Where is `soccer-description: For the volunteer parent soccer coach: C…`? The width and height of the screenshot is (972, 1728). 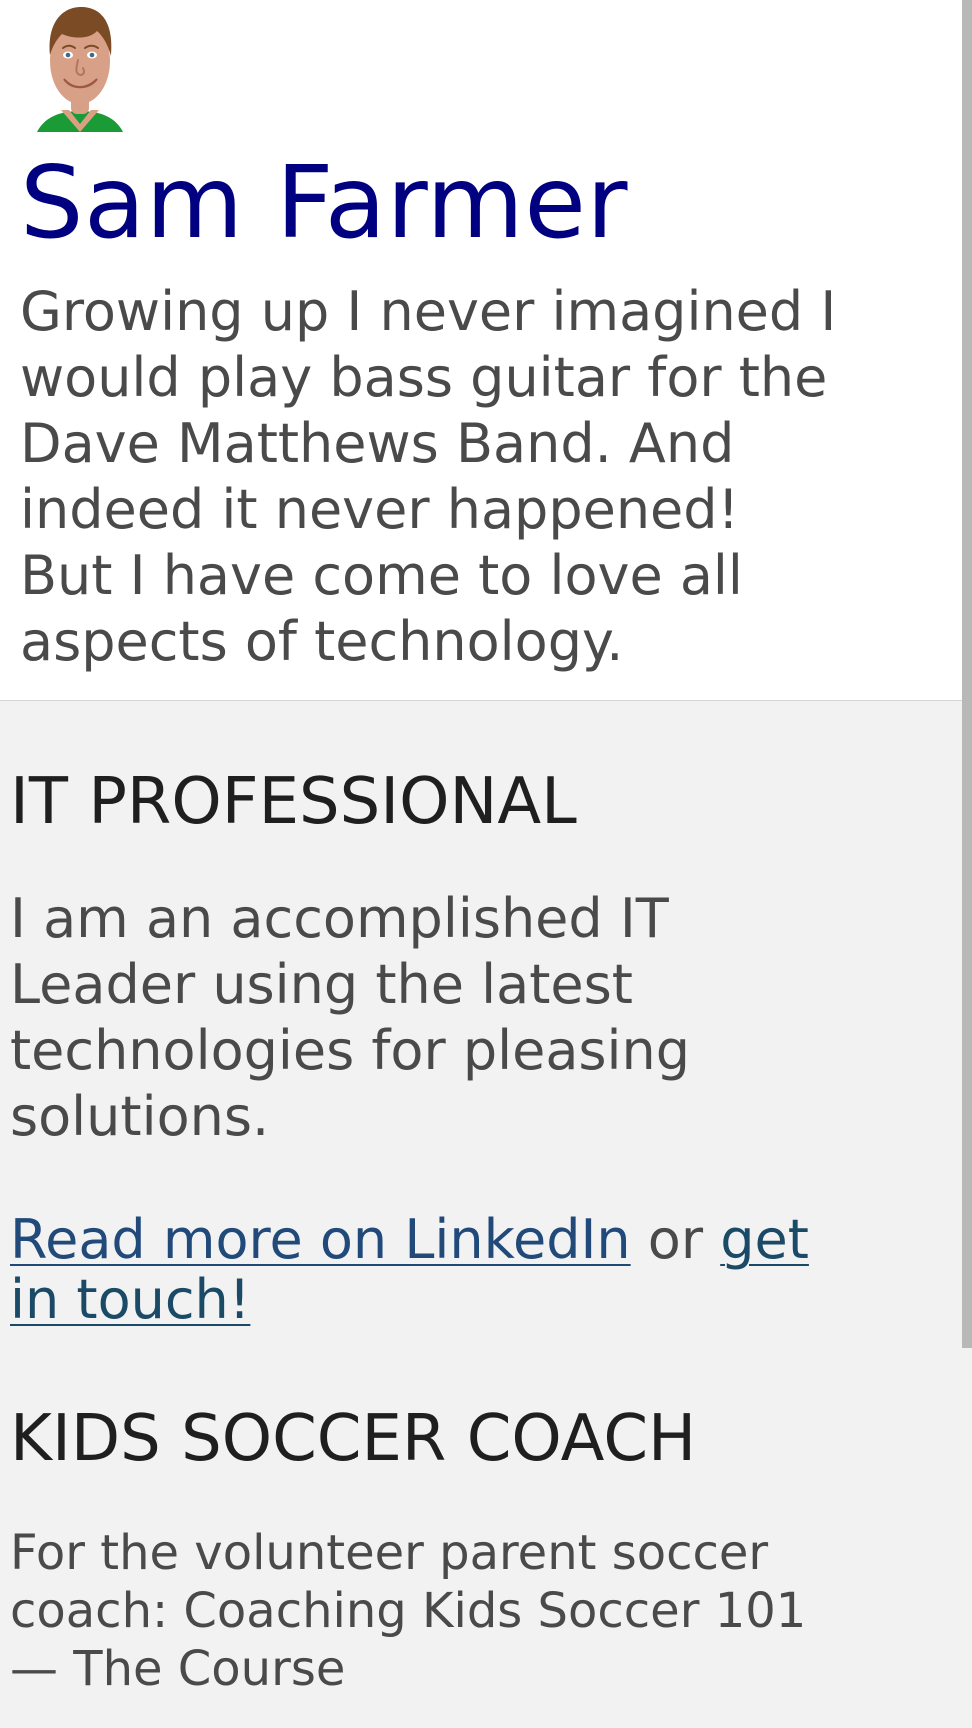
soccer-description: For the volunteer parent soccer coach: C… is located at coordinates (408, 1611).